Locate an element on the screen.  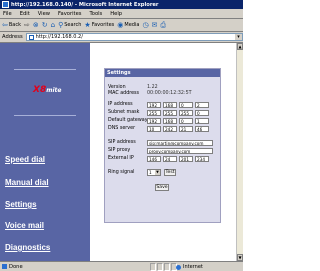
ring-signal-value: 1 is located at coordinates (150, 172).